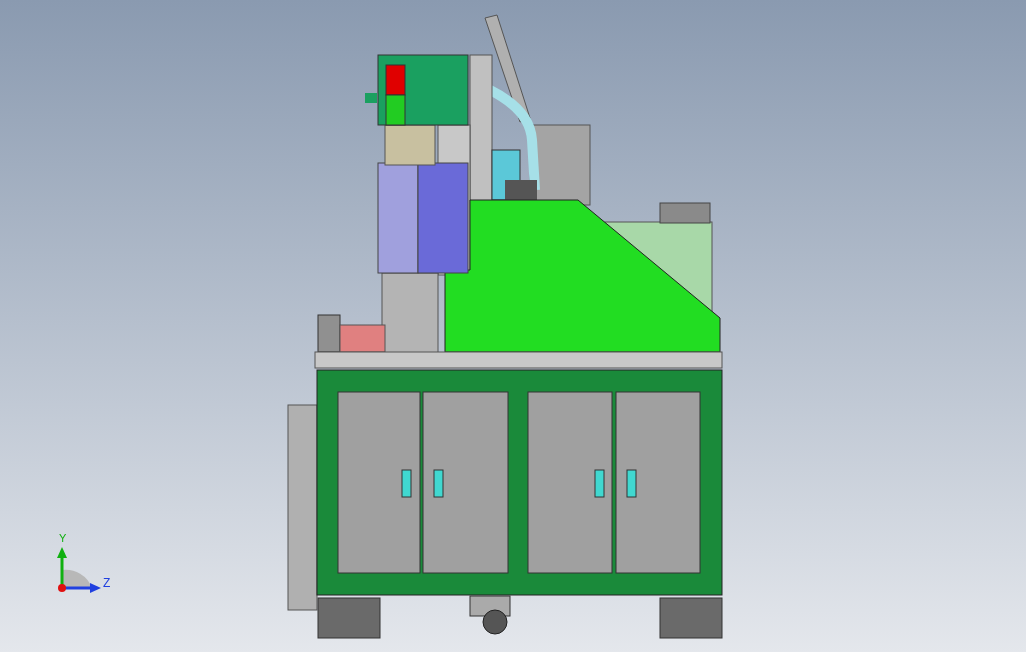 The image size is (1026, 652). I want to click on axis-triad-drawing, so click(79, 570).